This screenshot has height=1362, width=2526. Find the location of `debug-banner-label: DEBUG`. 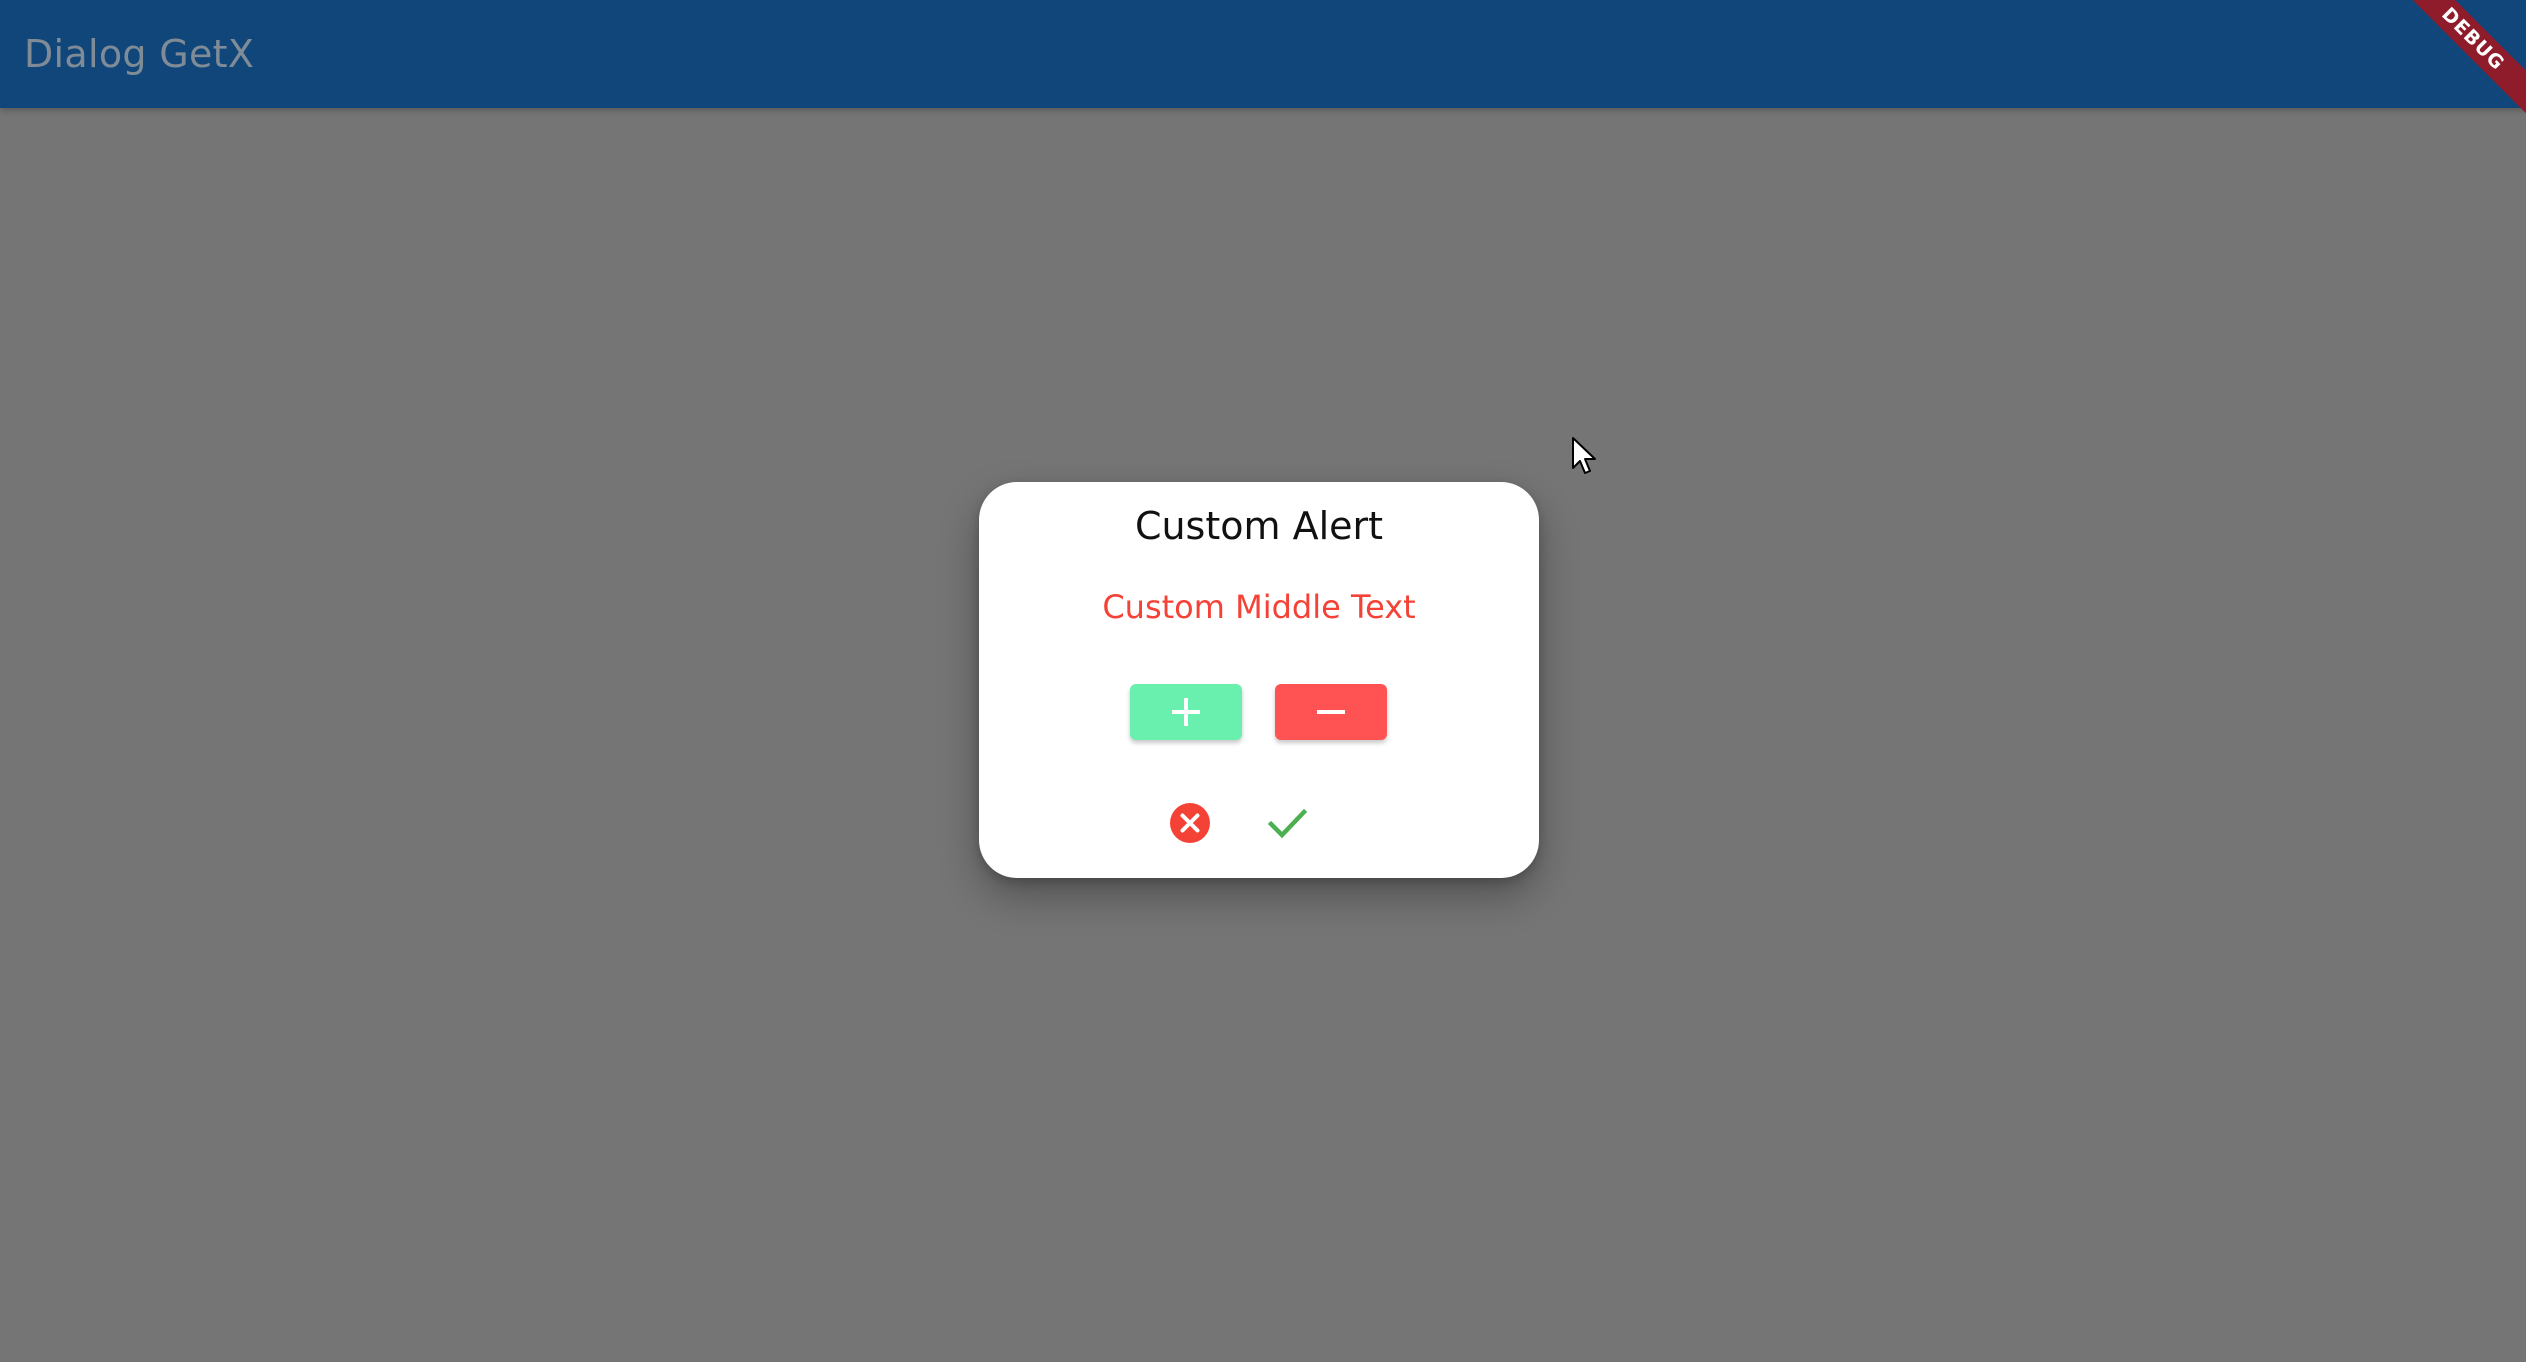

debug-banner-label: DEBUG is located at coordinates (2466, 58).